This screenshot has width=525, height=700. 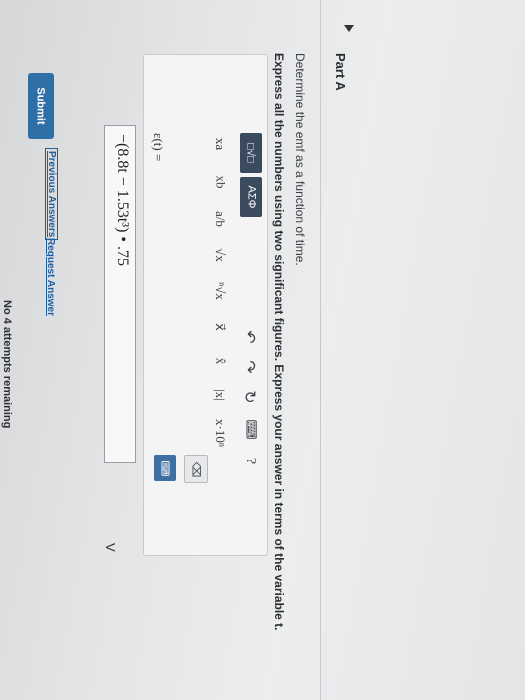 I want to click on answer-input: −(8.8t − 1.53t³) • .75, so click(x=120, y=294).